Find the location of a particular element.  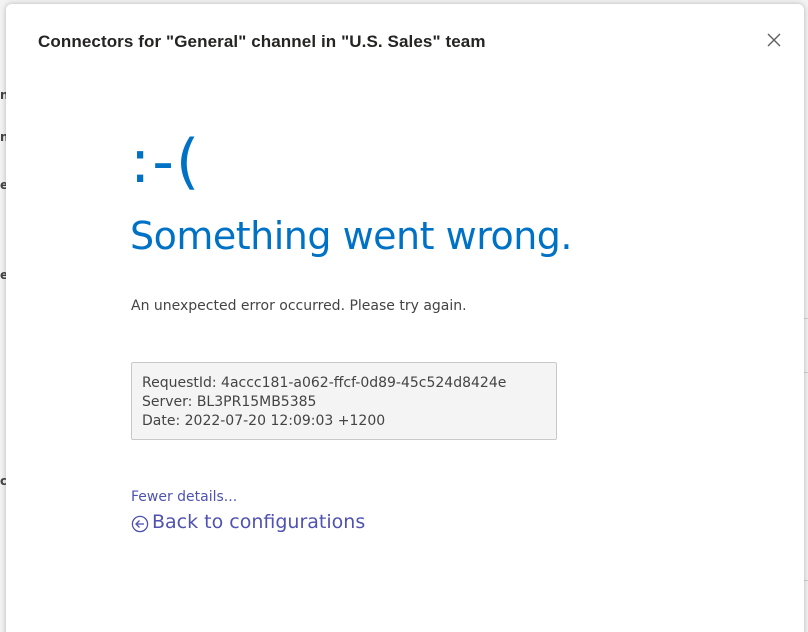

close-icon is located at coordinates (774, 40).